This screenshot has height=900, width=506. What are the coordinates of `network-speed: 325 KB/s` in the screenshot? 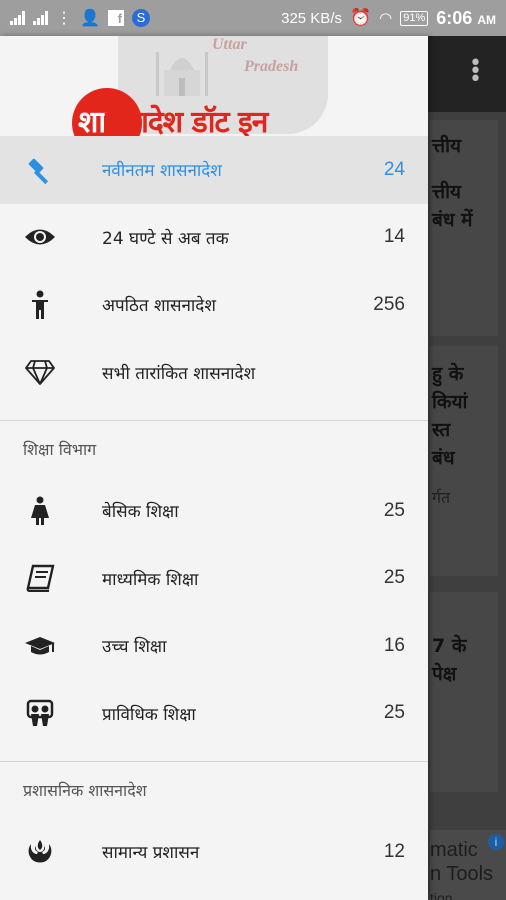 It's located at (311, 18).